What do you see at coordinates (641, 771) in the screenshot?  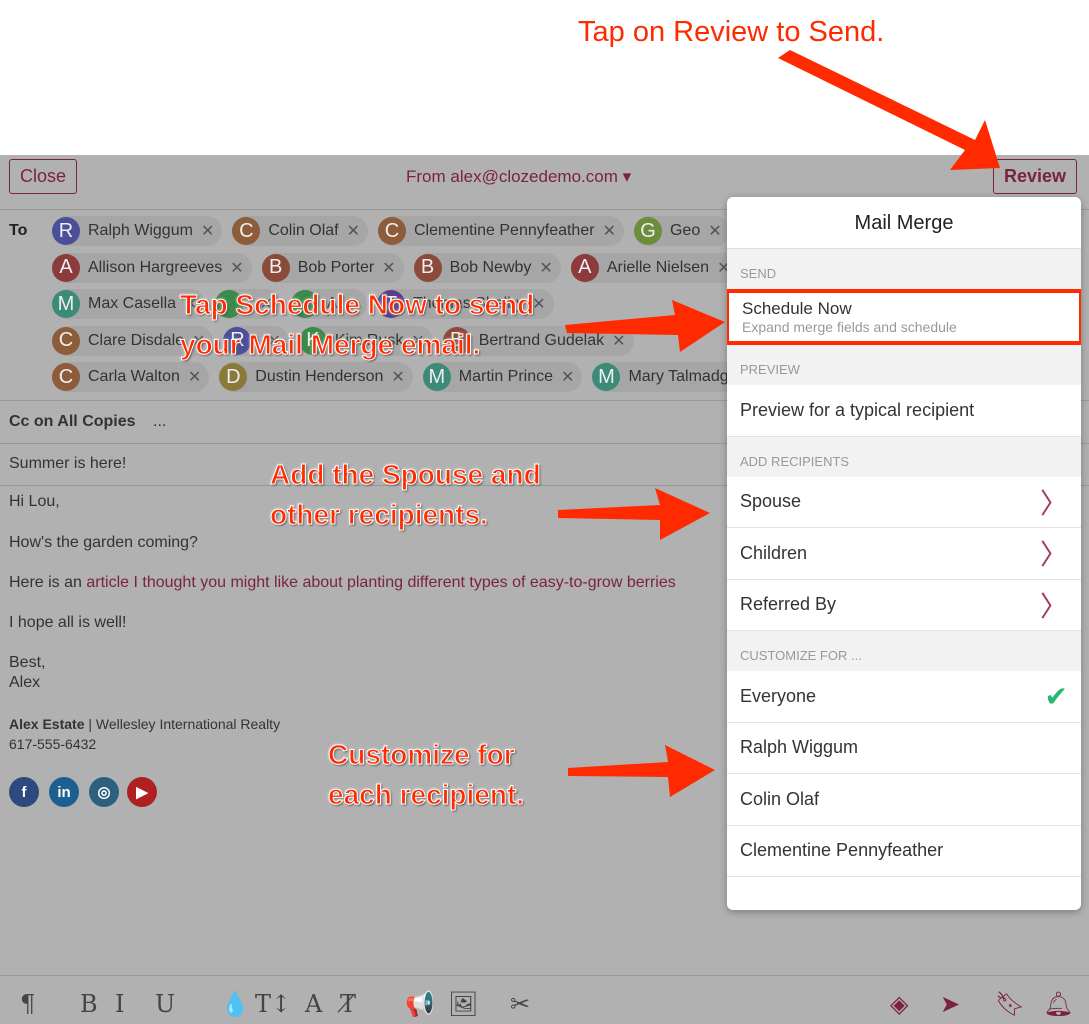 I see `arrow-customize` at bounding box center [641, 771].